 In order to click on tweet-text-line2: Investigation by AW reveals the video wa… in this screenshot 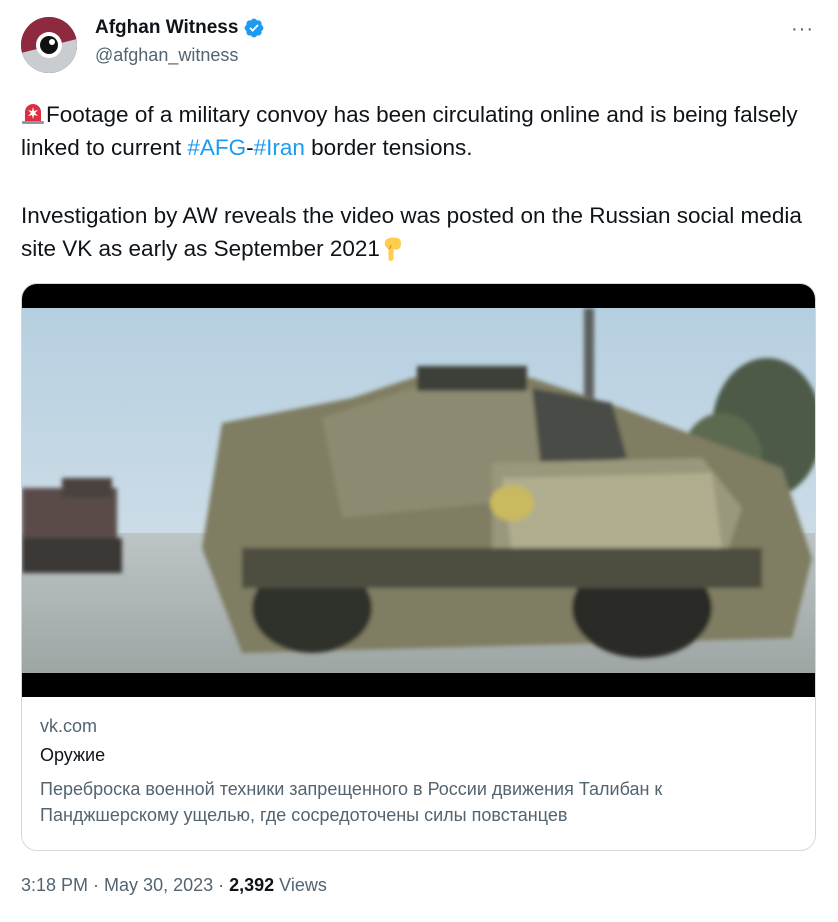, I will do `click(411, 232)`.